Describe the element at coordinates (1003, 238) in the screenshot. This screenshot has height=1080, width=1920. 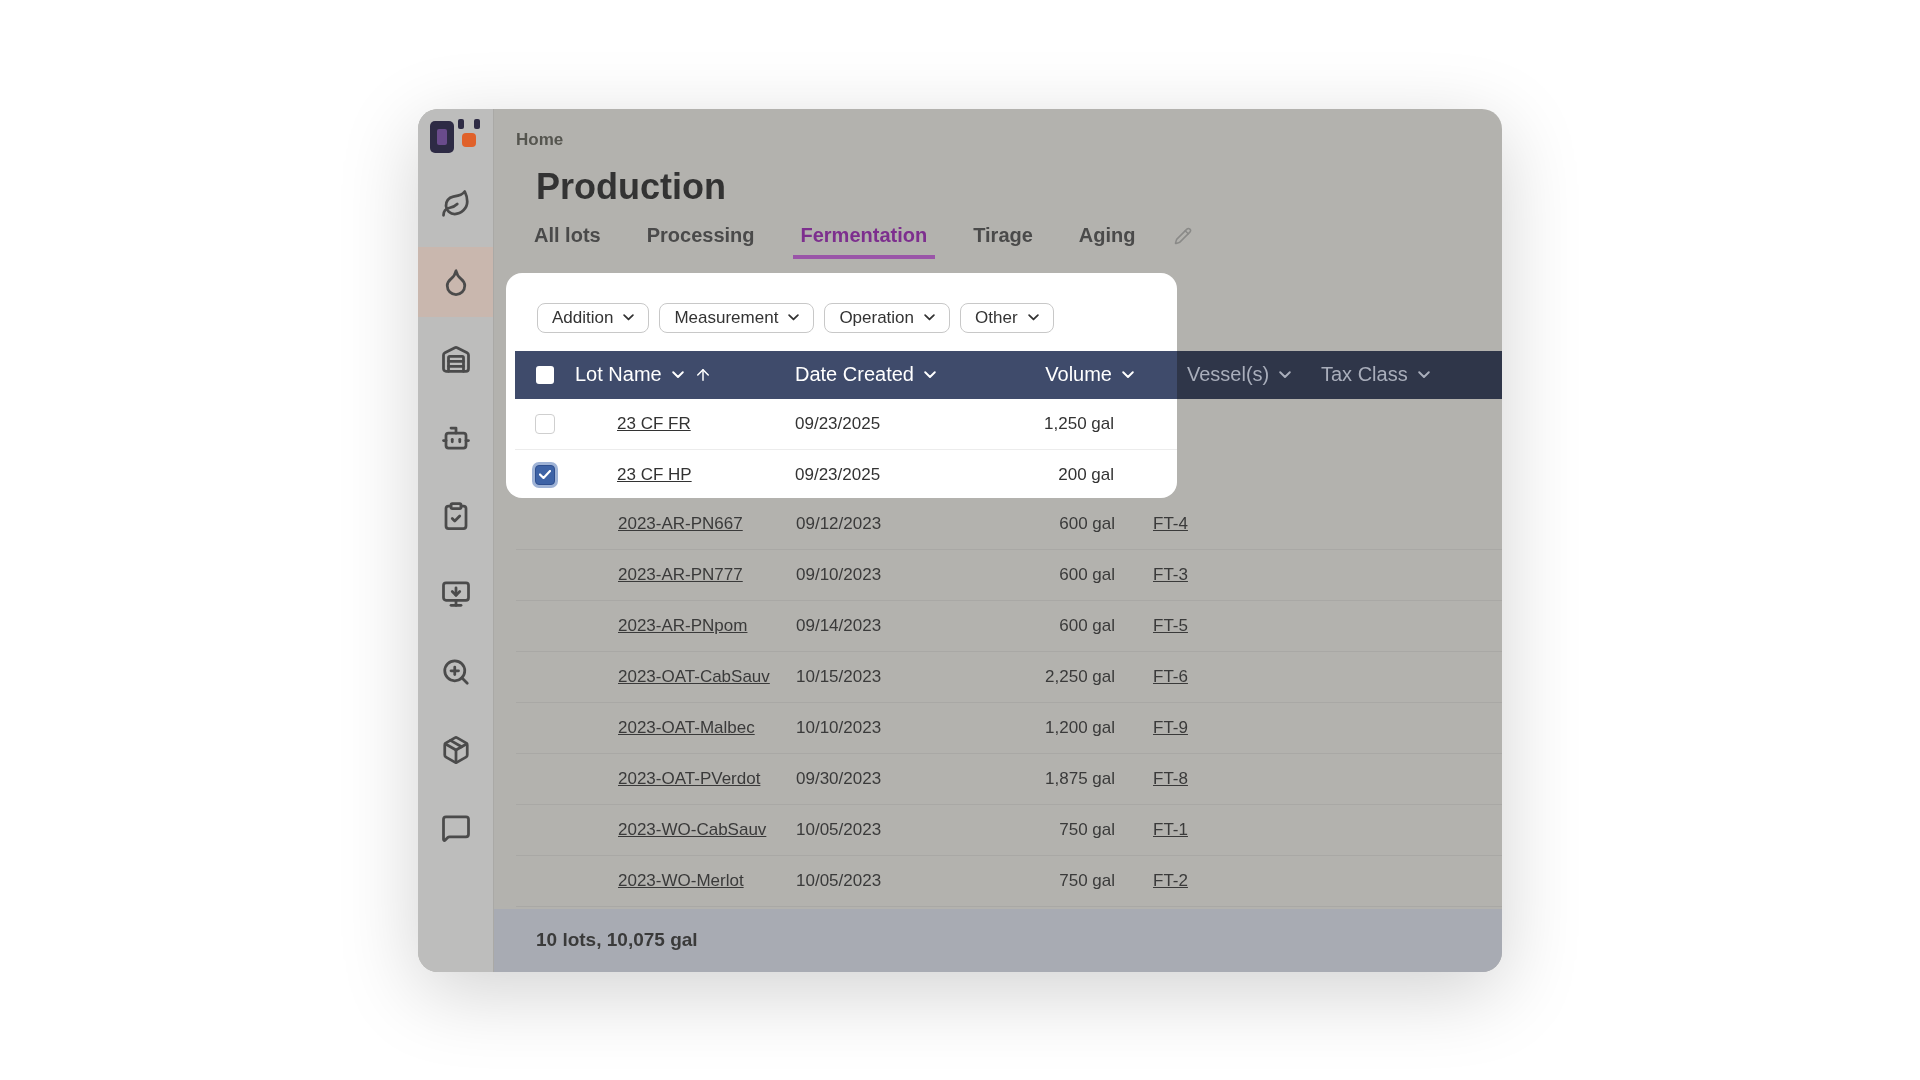
I see `tab: Tirage` at that location.